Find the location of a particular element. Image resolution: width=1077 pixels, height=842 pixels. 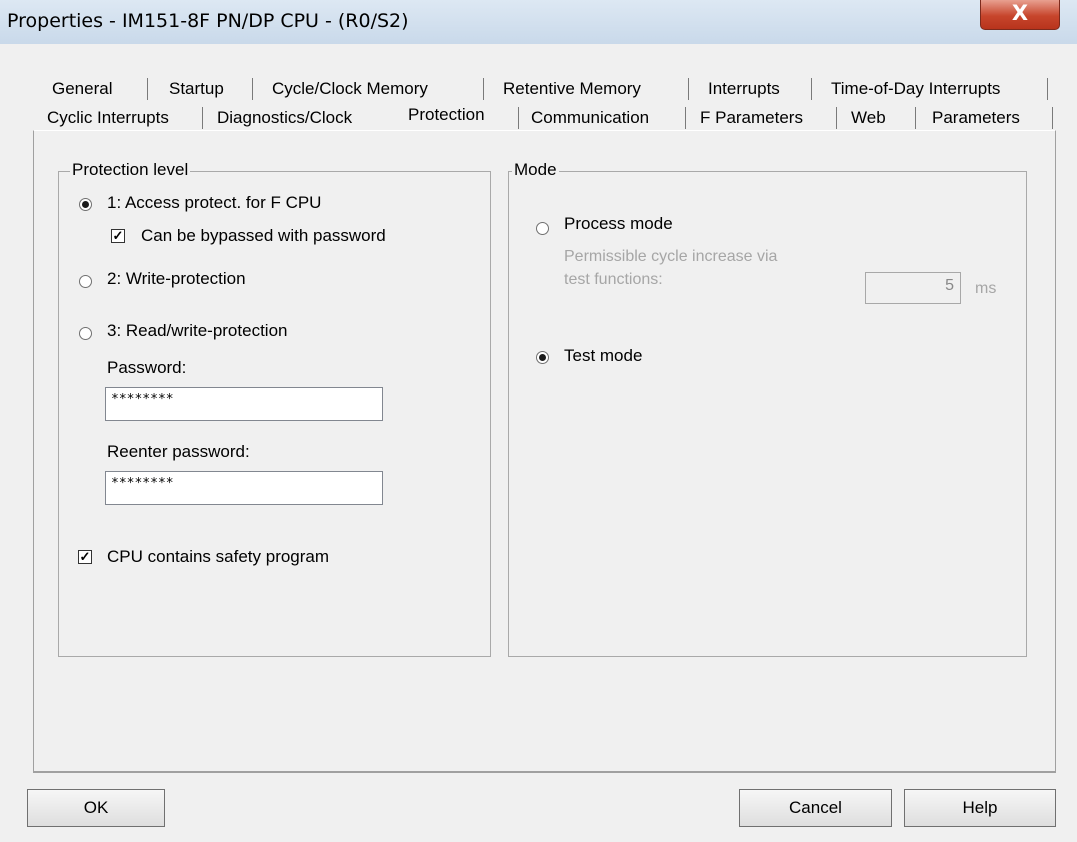

protection-option2-radio is located at coordinates (85, 281).